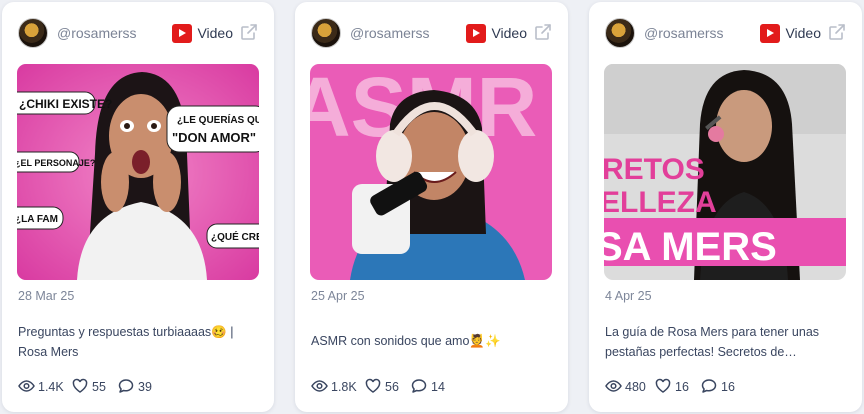 Image resolution: width=864 pixels, height=414 pixels. Describe the element at coordinates (344, 387) in the screenshot. I see `views-count: 1.8K` at that location.